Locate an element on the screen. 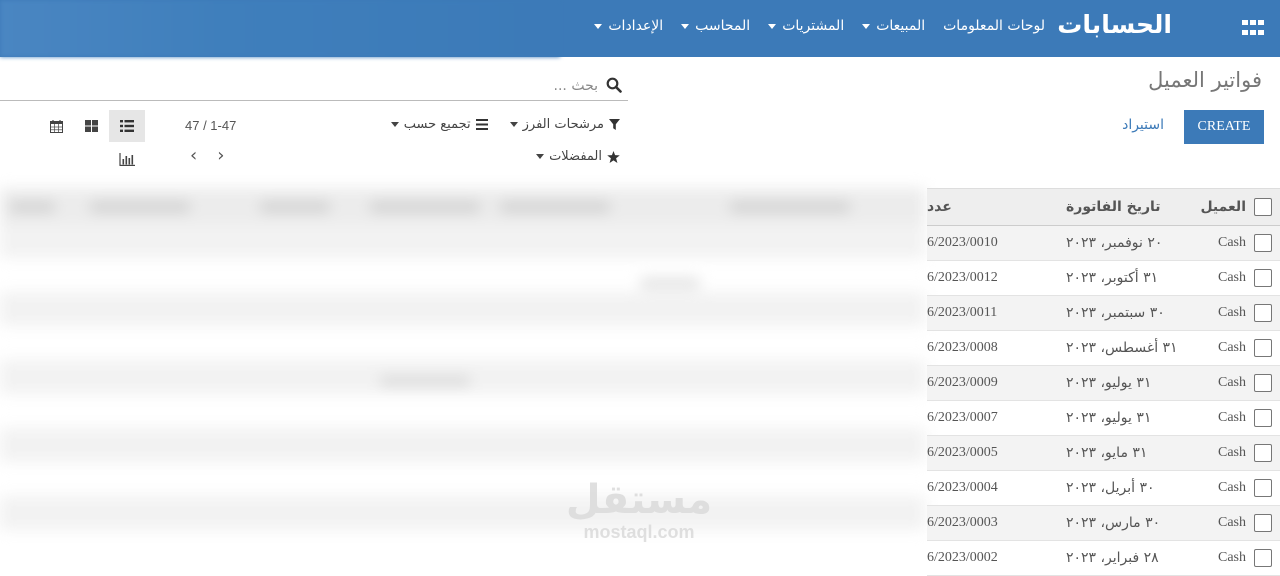 The width and height of the screenshot is (1280, 576). group-by-icon is located at coordinates (481, 124).